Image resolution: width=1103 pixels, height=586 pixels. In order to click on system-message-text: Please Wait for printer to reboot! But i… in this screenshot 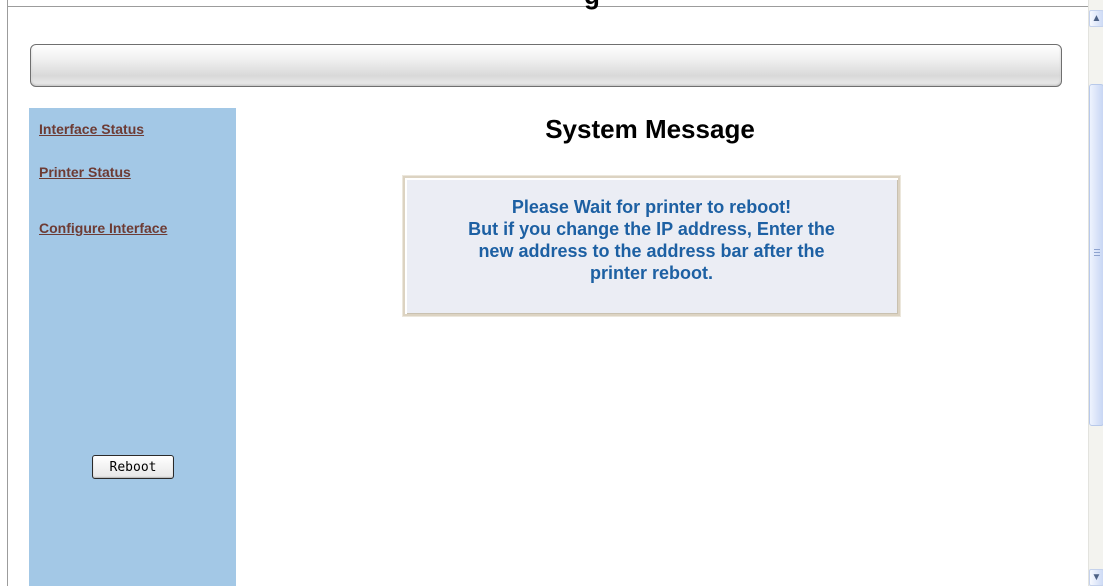, I will do `click(651, 240)`.